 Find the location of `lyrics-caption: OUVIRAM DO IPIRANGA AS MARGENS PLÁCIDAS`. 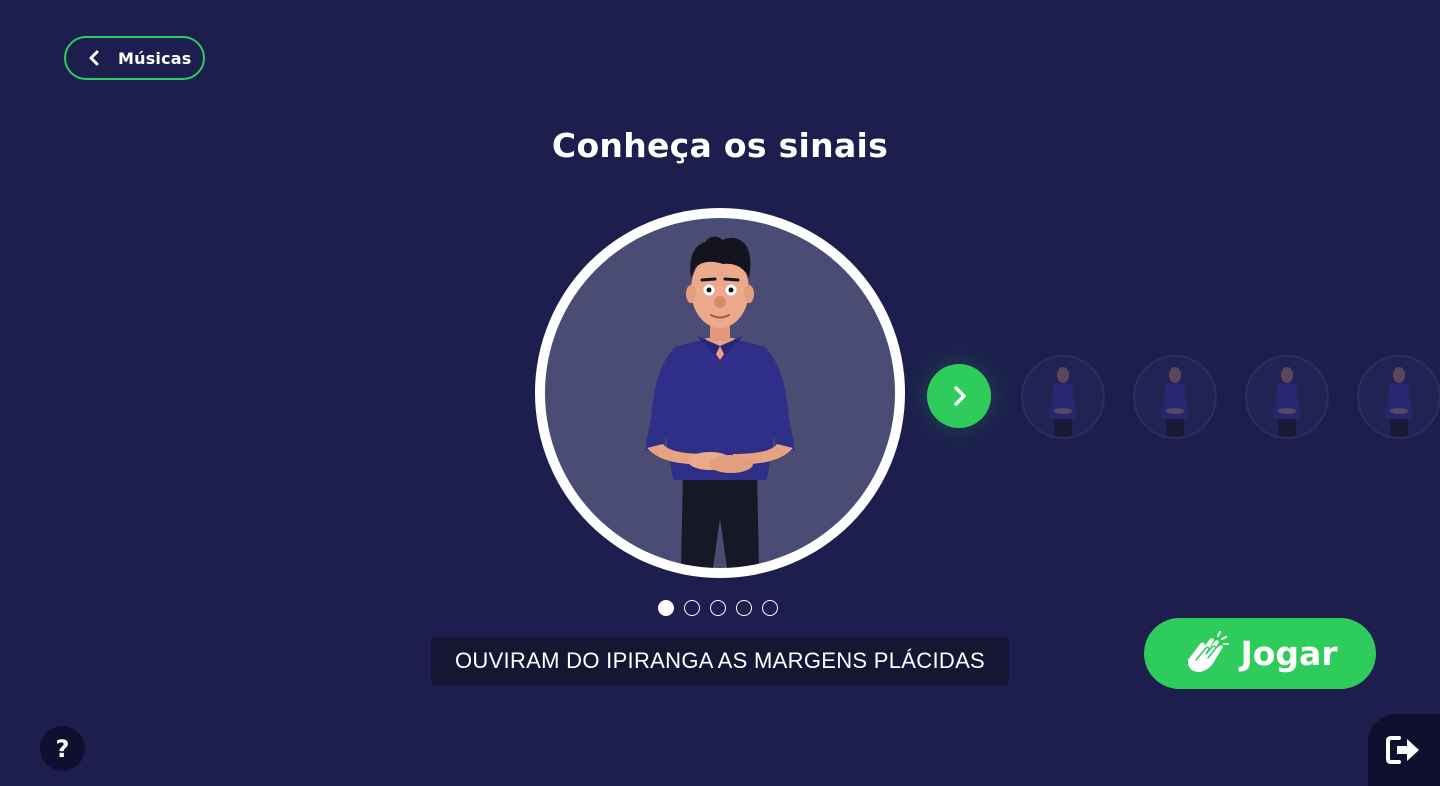

lyrics-caption: OUVIRAM DO IPIRANGA AS MARGENS PLÁCIDAS is located at coordinates (720, 661).